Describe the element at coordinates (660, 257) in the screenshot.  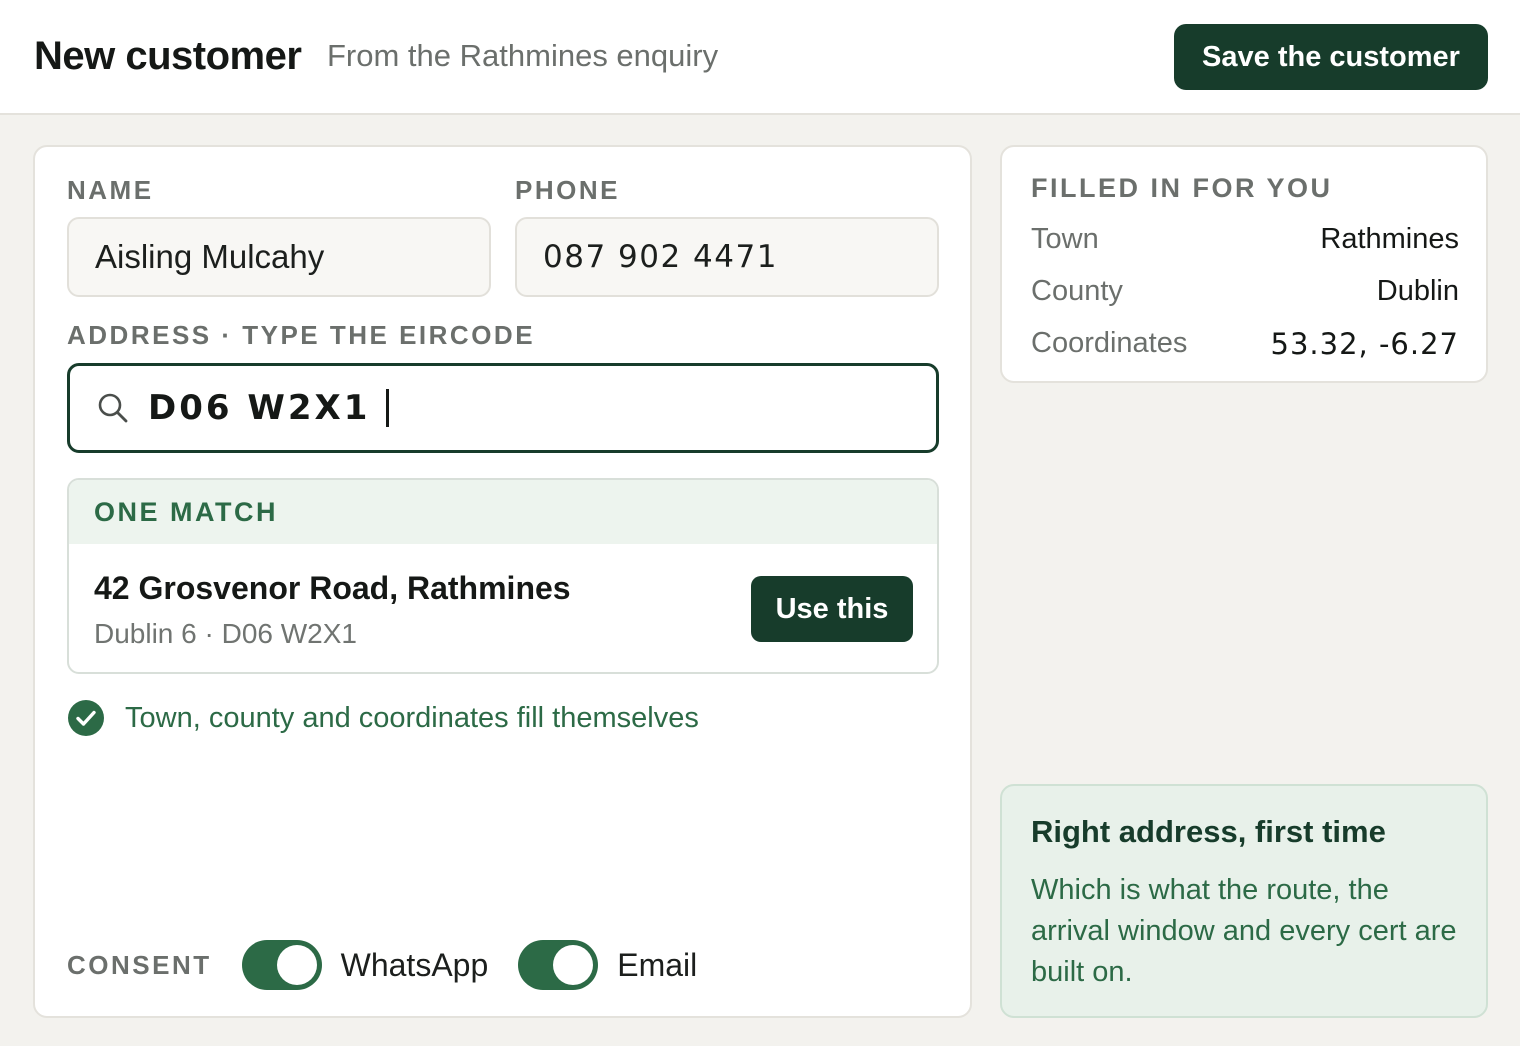
I see `phone-value: 087 902 4471` at that location.